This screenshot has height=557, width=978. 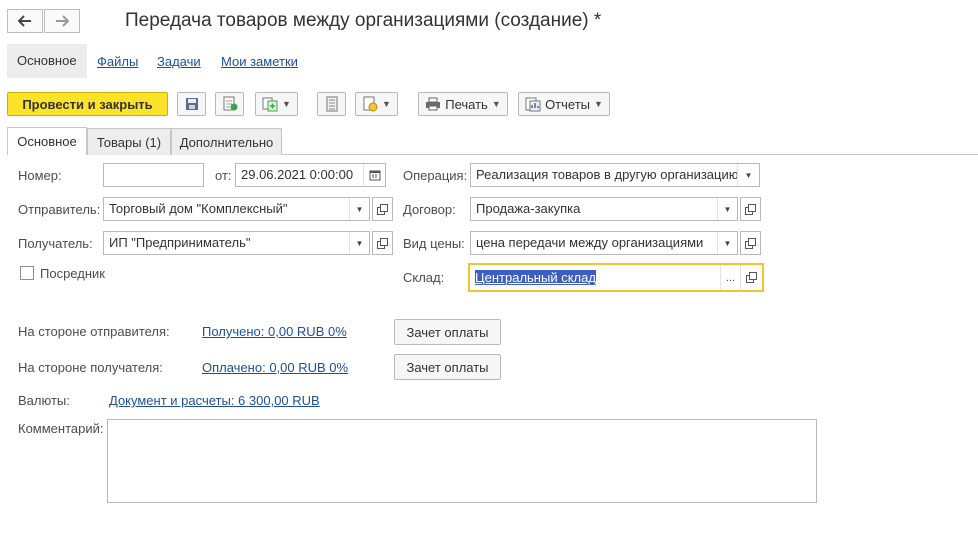 I want to click on number-label: Номер:, so click(x=40, y=175).